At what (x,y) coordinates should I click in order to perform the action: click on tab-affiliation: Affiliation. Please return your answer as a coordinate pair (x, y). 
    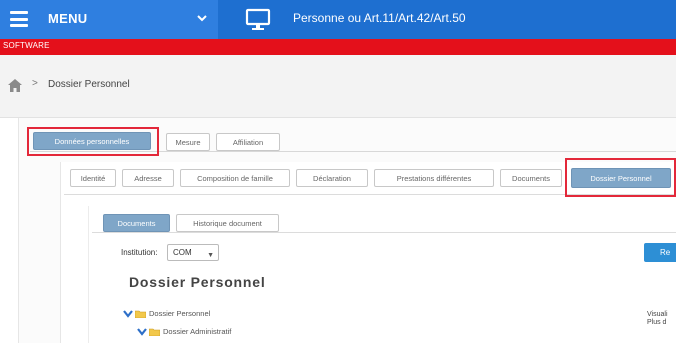
    Looking at the image, I should click on (248, 142).